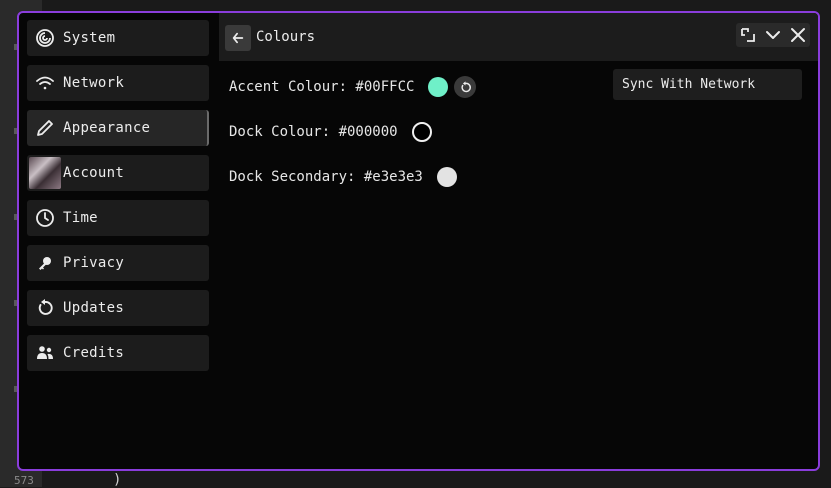 The image size is (831, 488). Describe the element at coordinates (421, 132) in the screenshot. I see `dock-colour-swatch` at that location.